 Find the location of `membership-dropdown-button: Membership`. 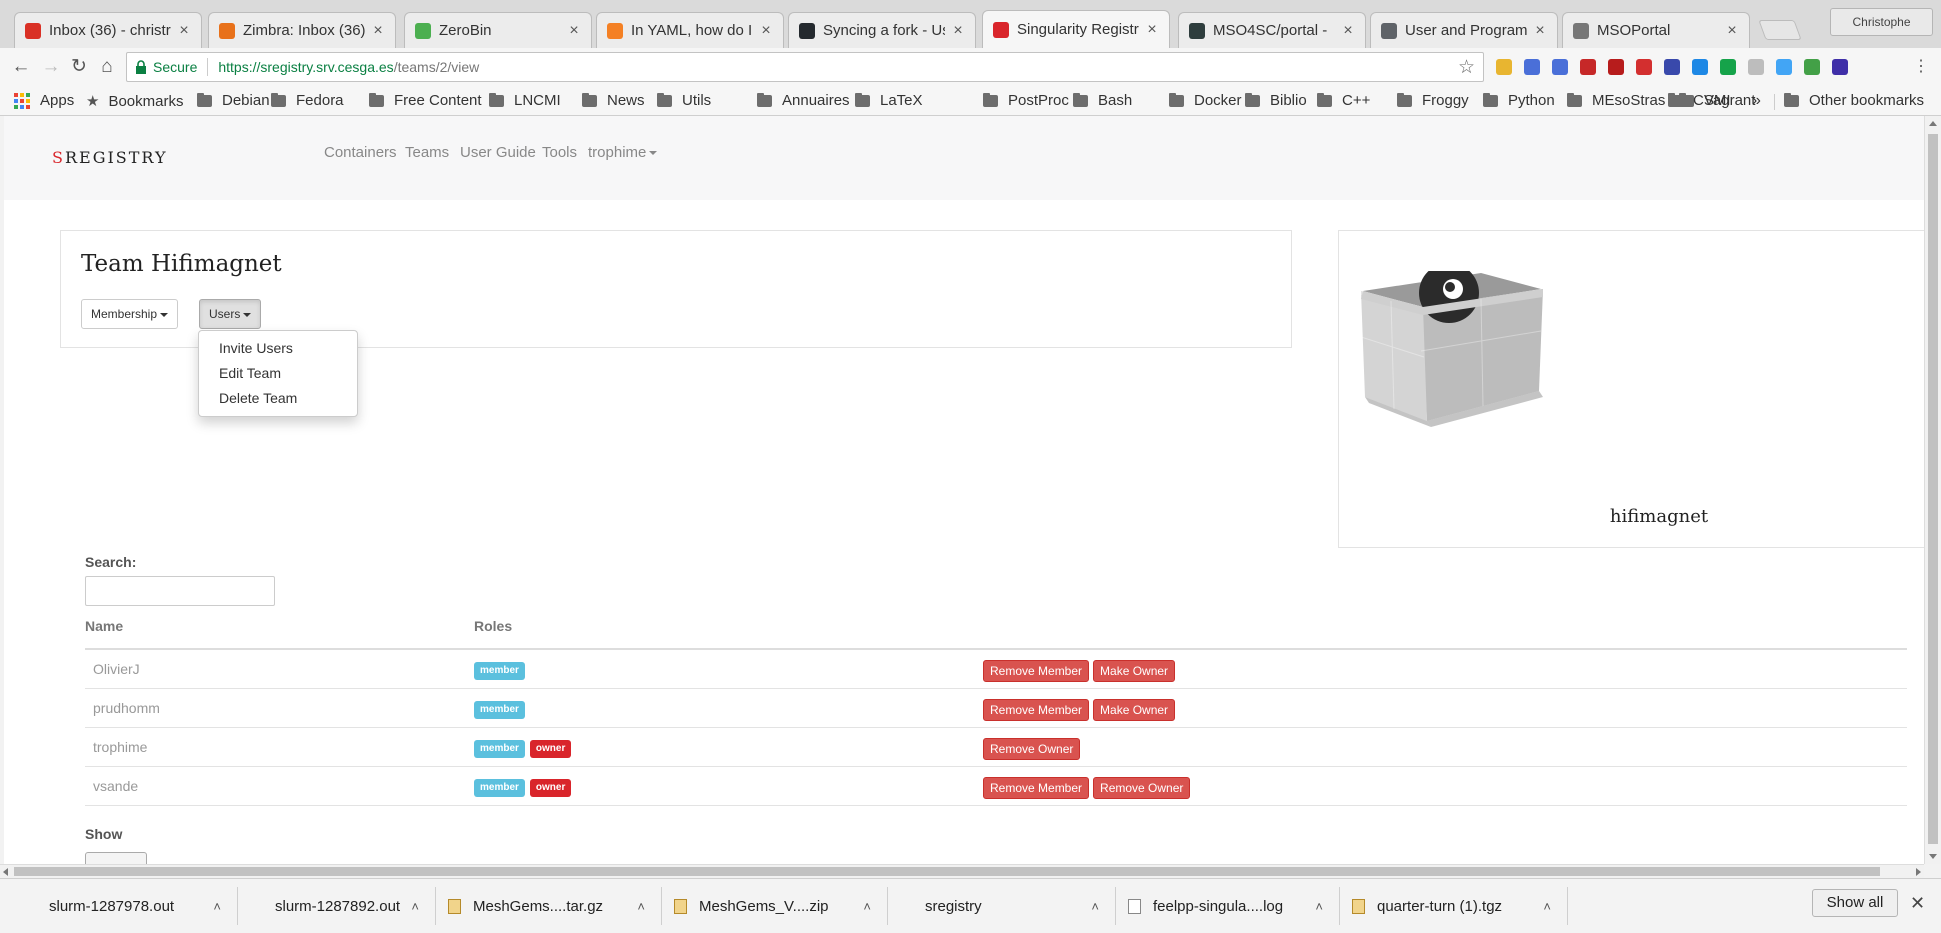

membership-dropdown-button: Membership is located at coordinates (130, 314).